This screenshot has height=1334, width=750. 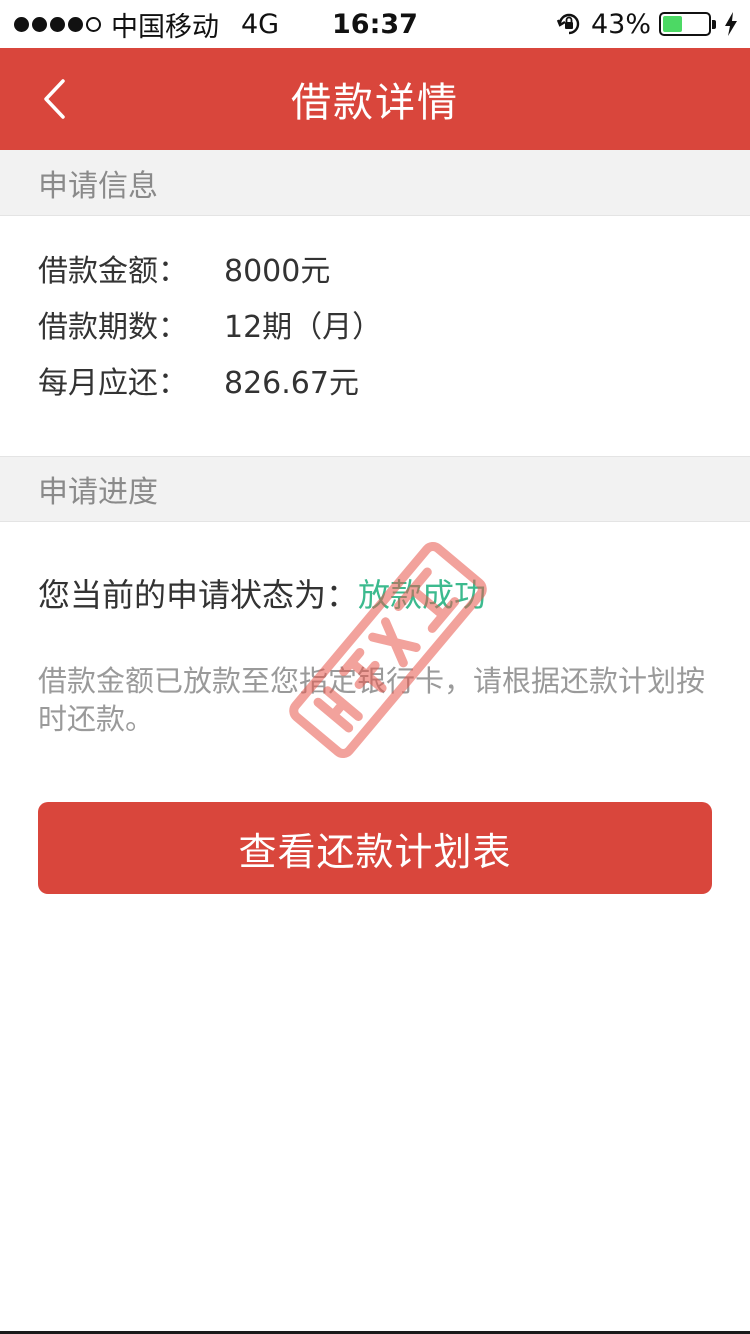 I want to click on info-value: 826.67元, so click(x=291, y=383).